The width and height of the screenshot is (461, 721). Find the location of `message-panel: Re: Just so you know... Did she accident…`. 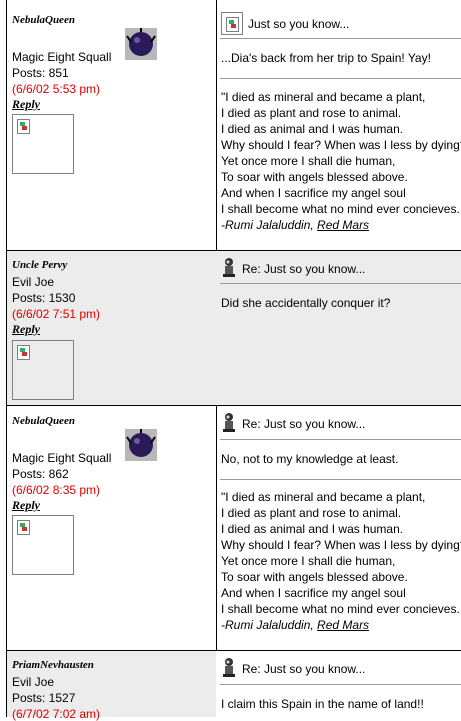

message-panel: Re: Just so you know... Did she accident… is located at coordinates (338, 328).